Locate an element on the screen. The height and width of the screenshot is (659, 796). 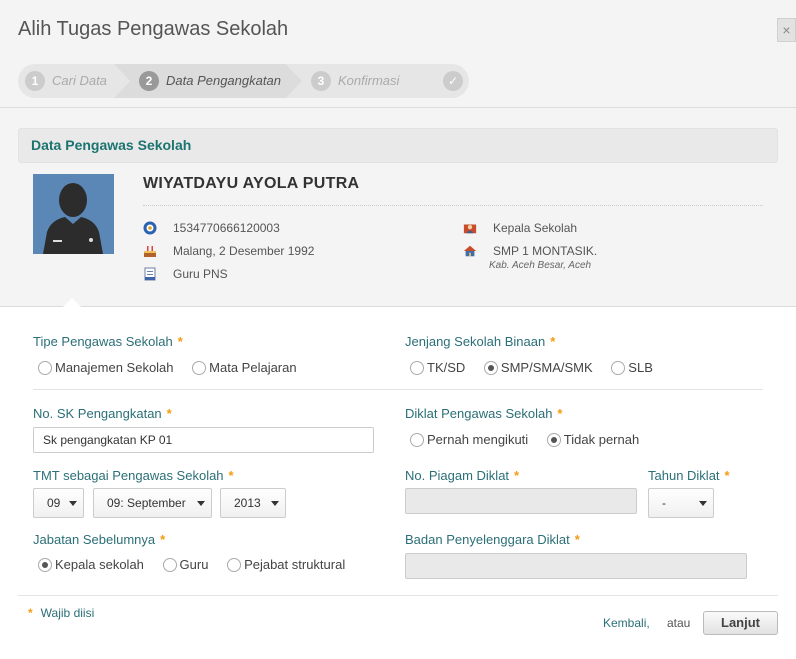
tipe-radio-group: Manajemen Sekolah Mata Pelajaran is located at coordinates (170, 368).